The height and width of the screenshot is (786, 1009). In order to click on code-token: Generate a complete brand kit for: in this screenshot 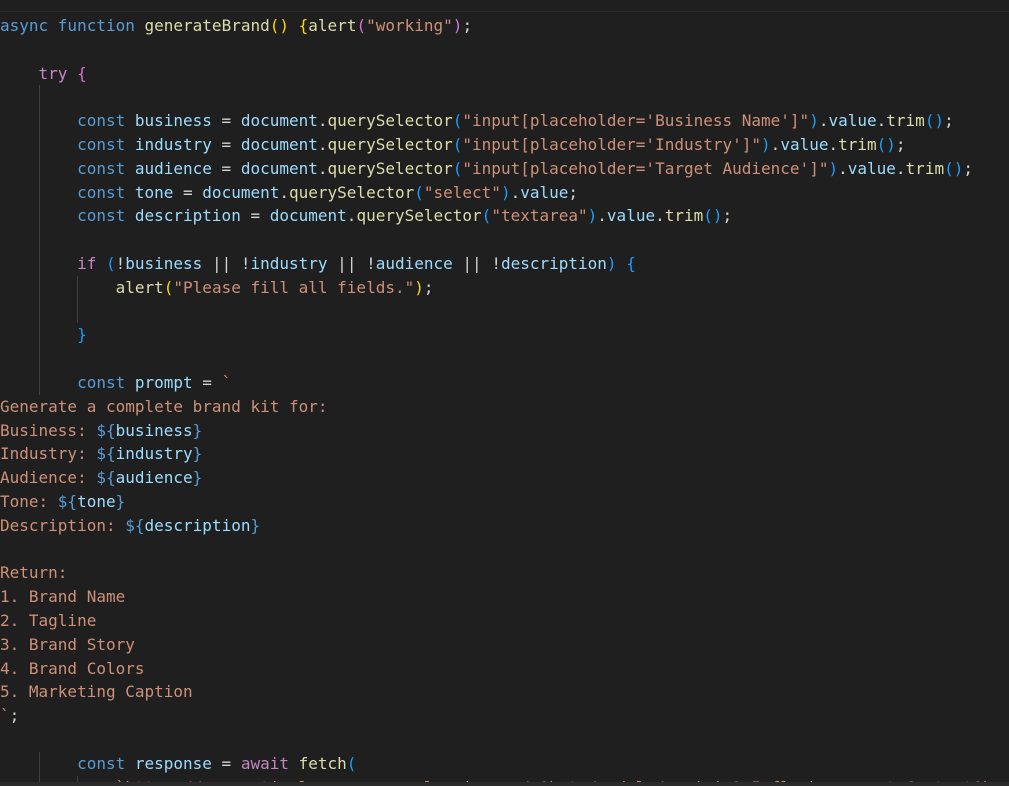, I will do `click(164, 406)`.